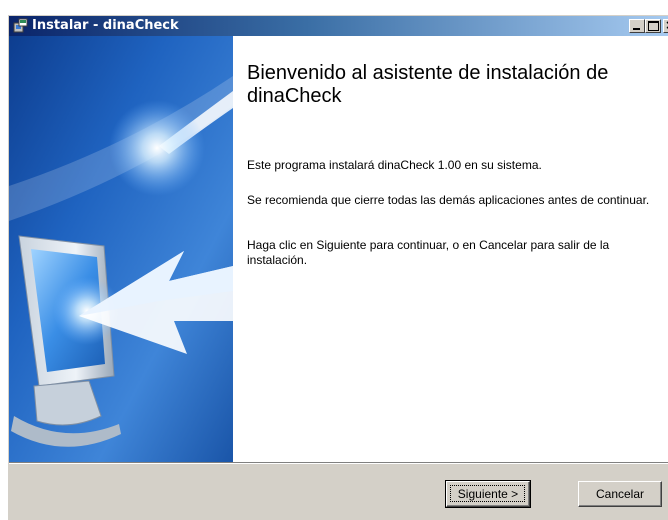 This screenshot has width=668, height=520. I want to click on maximize-button, so click(653, 26).